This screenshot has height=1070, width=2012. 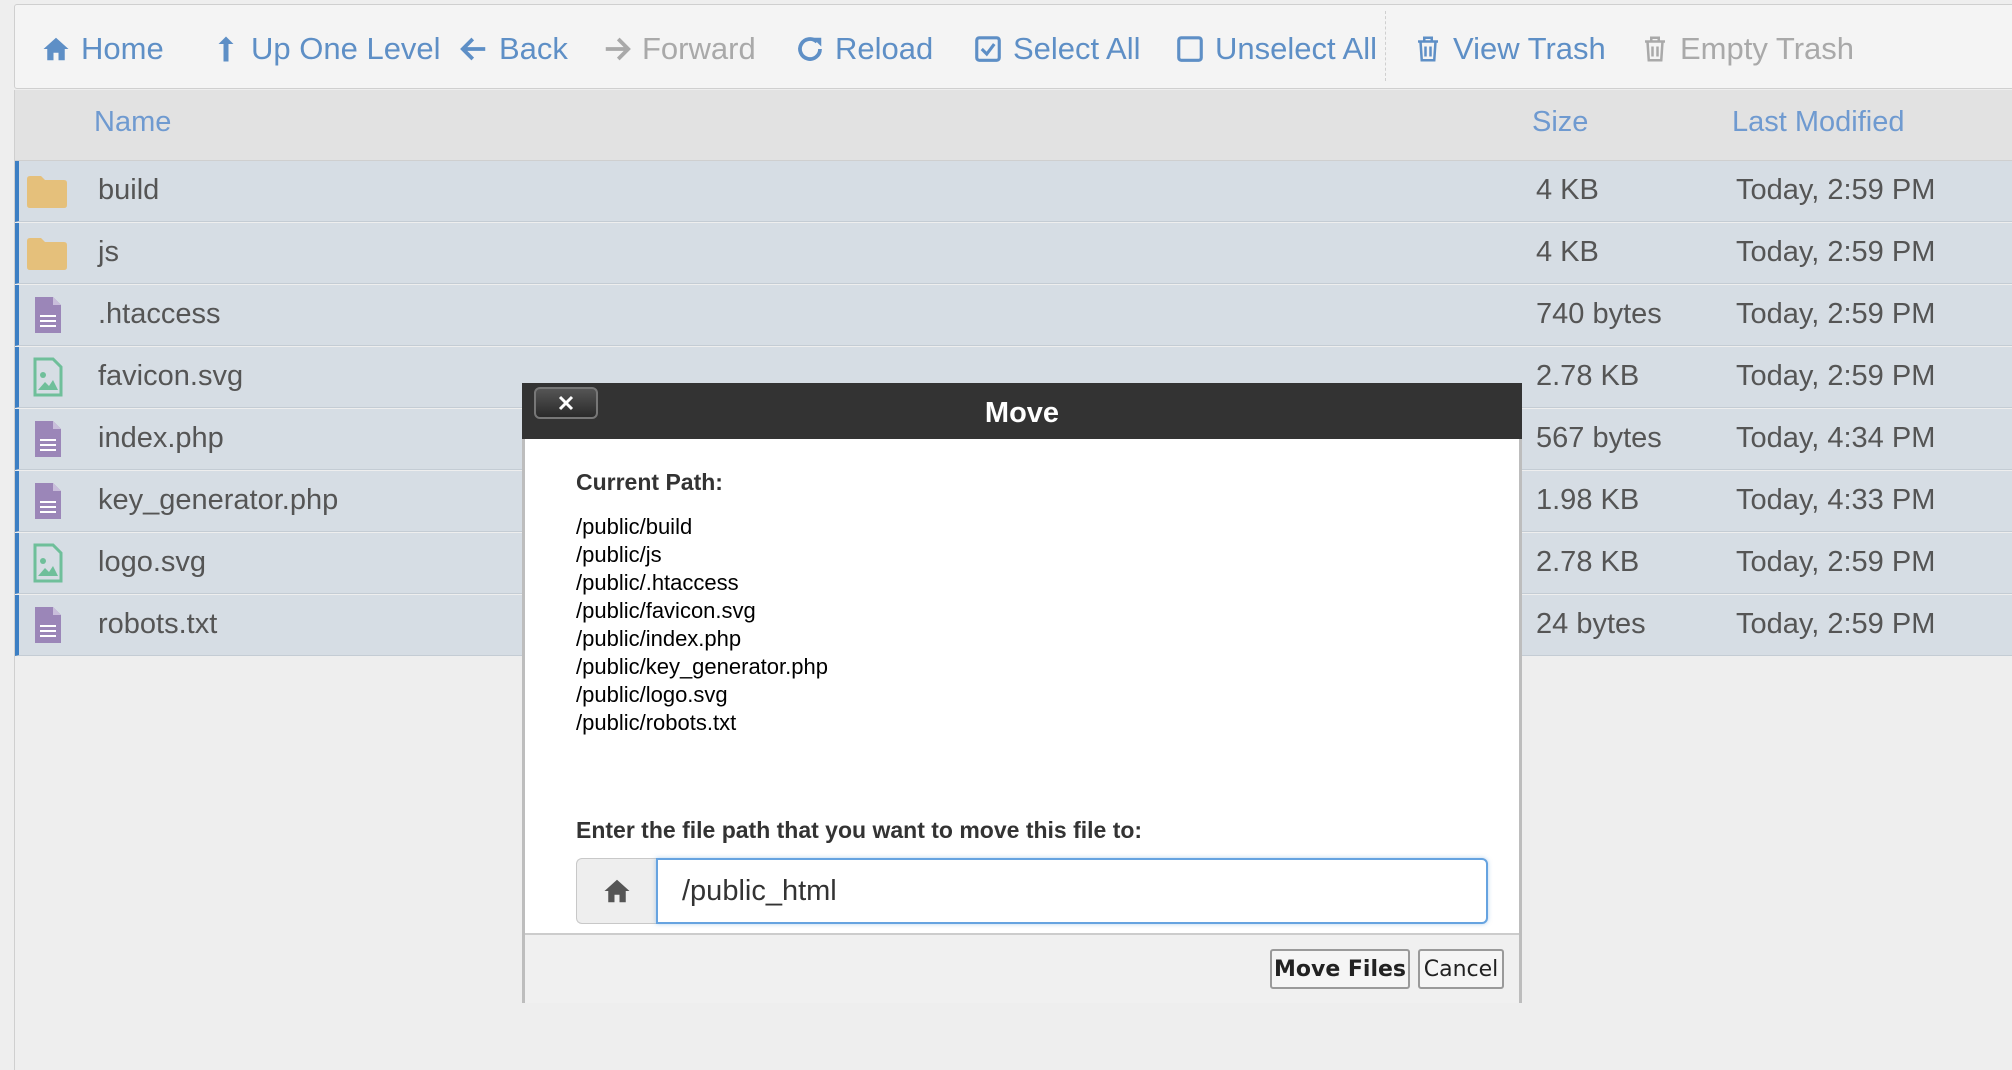 I want to click on empty-trash-label: Empty Trash, so click(x=1767, y=48).